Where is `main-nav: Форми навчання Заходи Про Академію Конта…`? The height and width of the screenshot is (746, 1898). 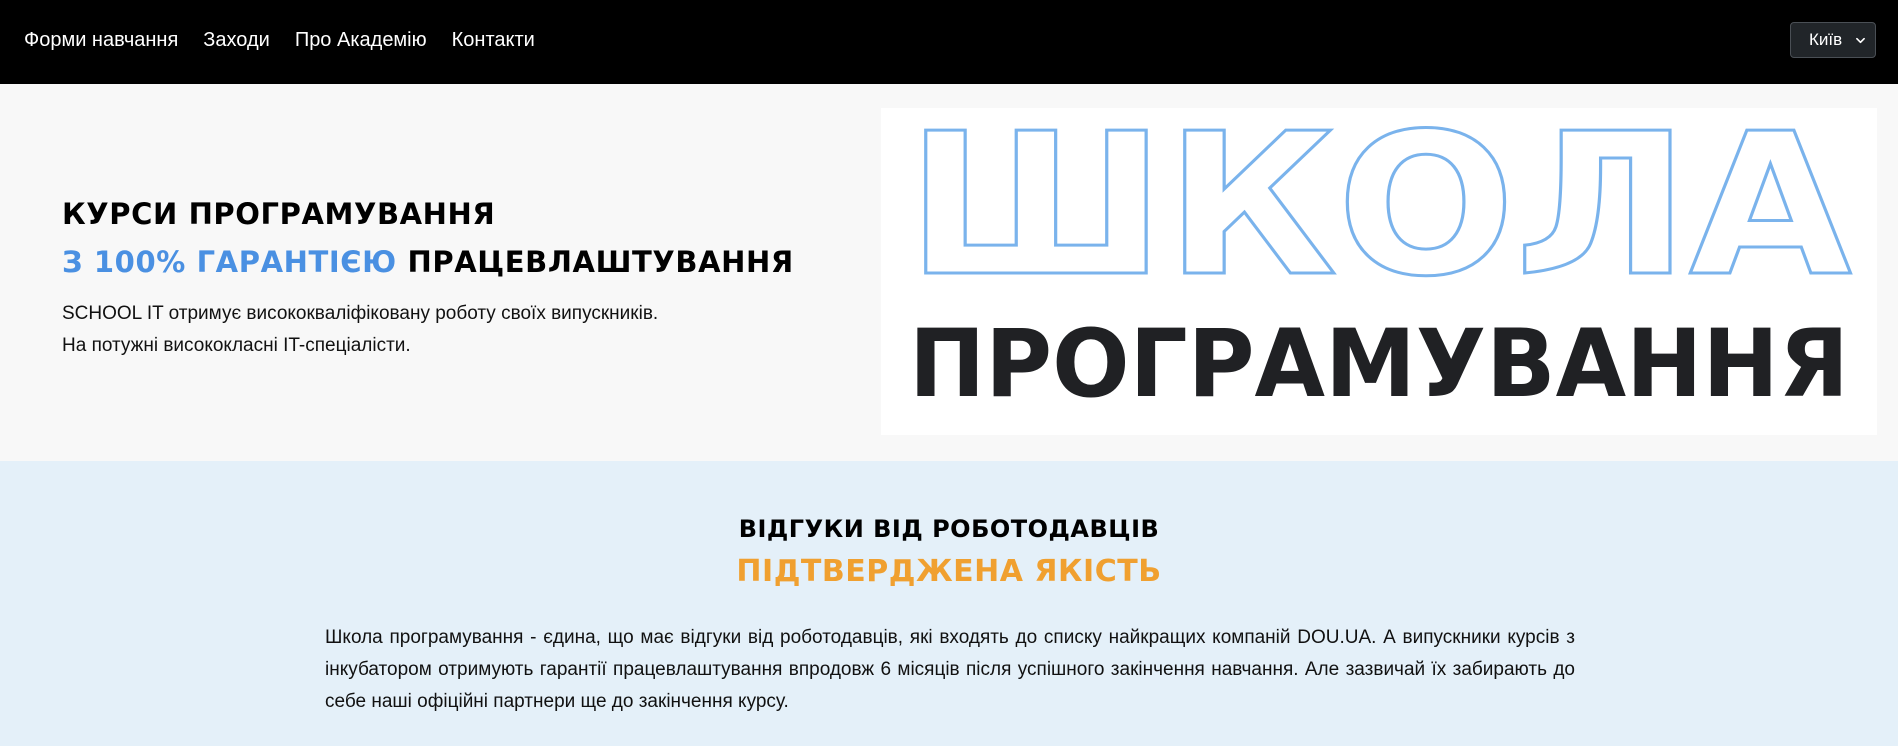 main-nav: Форми навчання Заходи Про Академію Конта… is located at coordinates (292, 40).